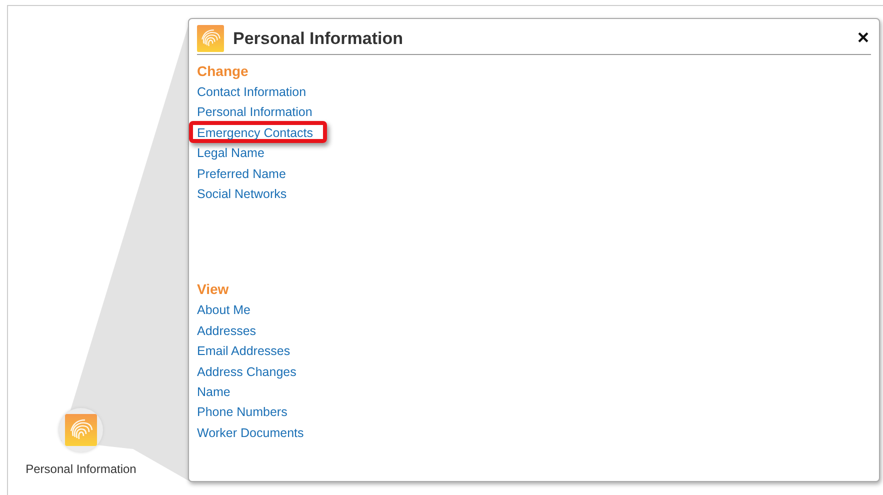  I want to click on menu-link: Contact Information, so click(251, 92).